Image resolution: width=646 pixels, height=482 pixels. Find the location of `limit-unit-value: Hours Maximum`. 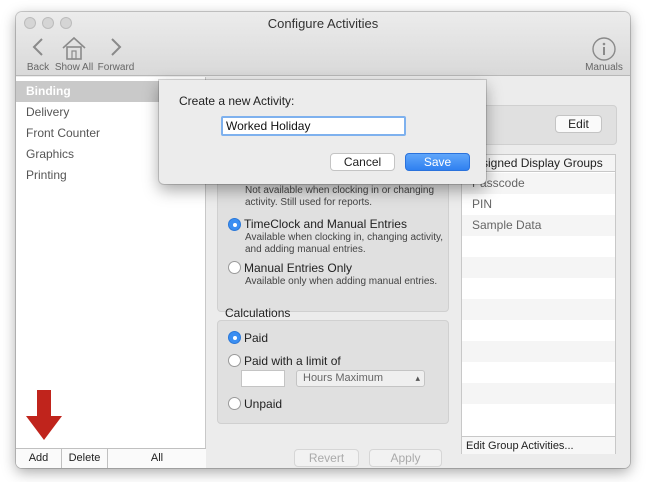

limit-unit-value: Hours Maximum is located at coordinates (343, 378).